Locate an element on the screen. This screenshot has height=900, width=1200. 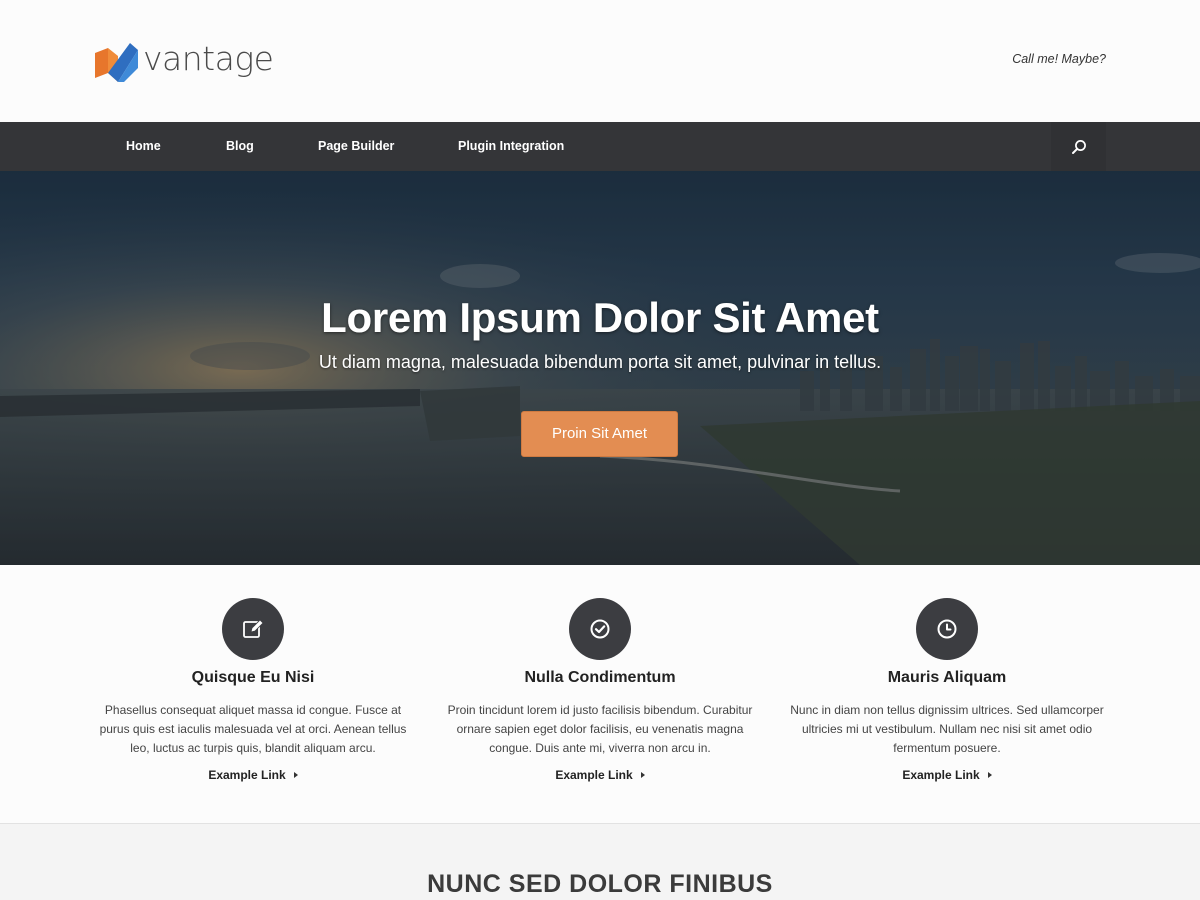
site-logo: vantage is located at coordinates (184, 60).